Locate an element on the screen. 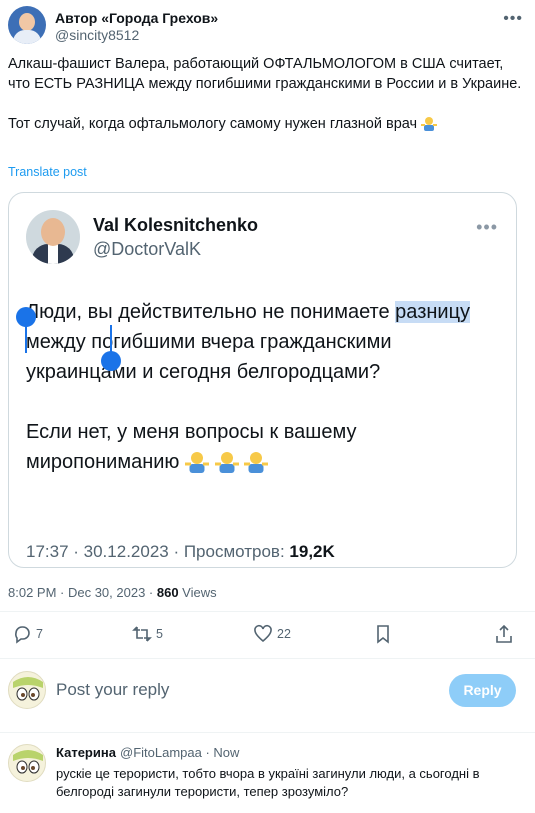  selection-start-handle is located at coordinates (26, 317).